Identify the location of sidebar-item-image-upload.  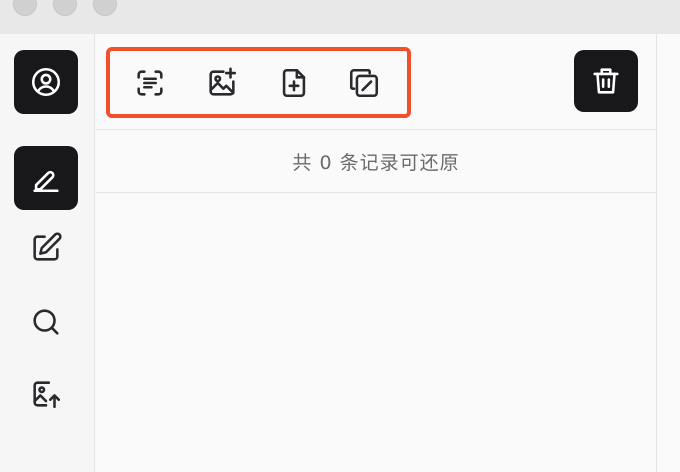
(46, 394).